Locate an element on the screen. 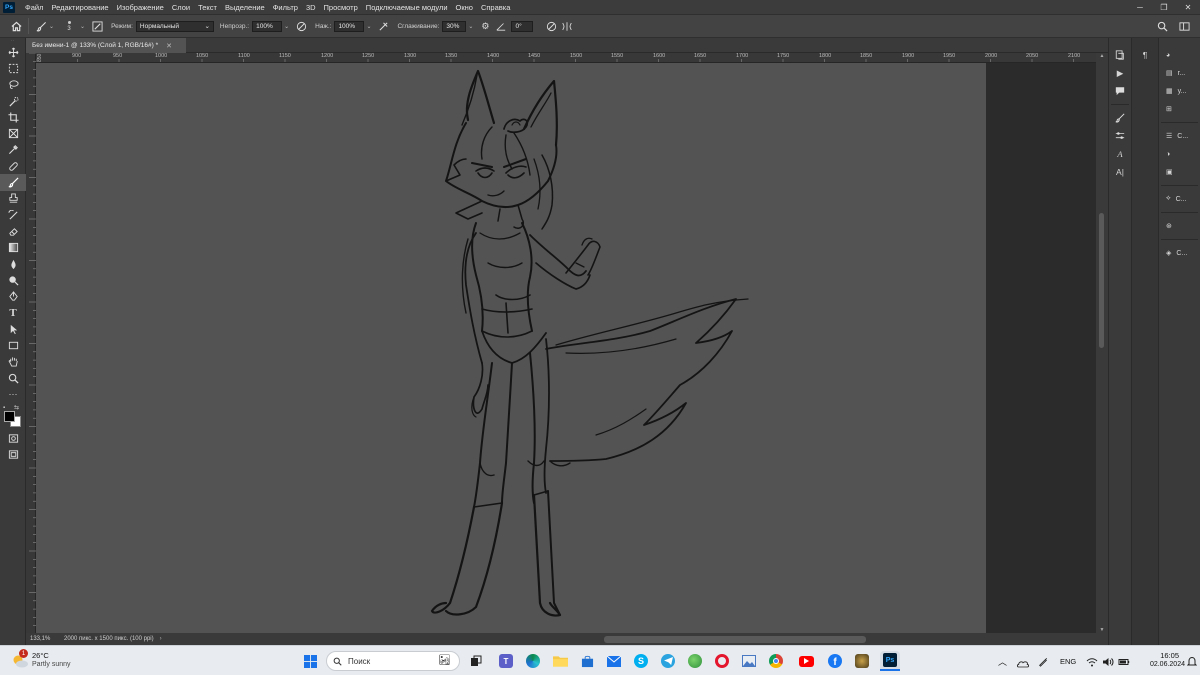  menu-plugins: Подключаемые модули is located at coordinates (407, 7).